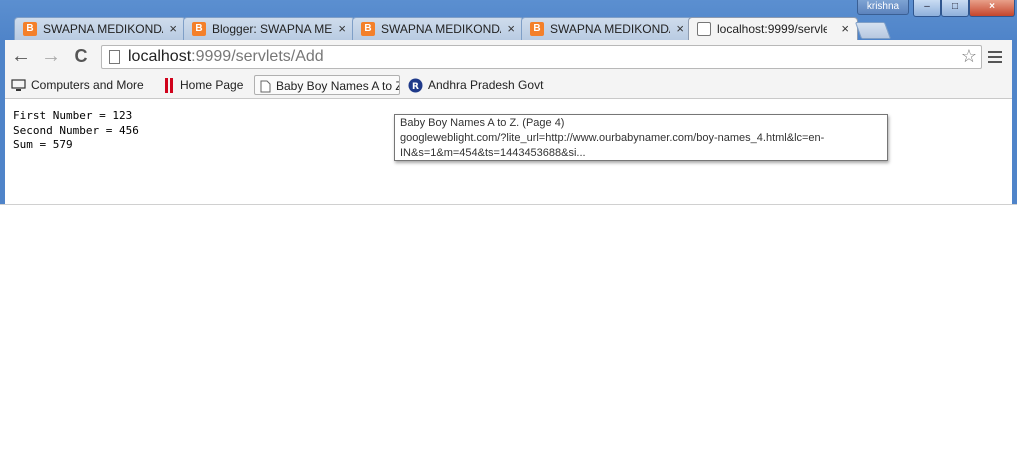 This screenshot has width=1017, height=460. What do you see at coordinates (969, 56) in the screenshot?
I see `bookmark-star-icon: ☆` at bounding box center [969, 56].